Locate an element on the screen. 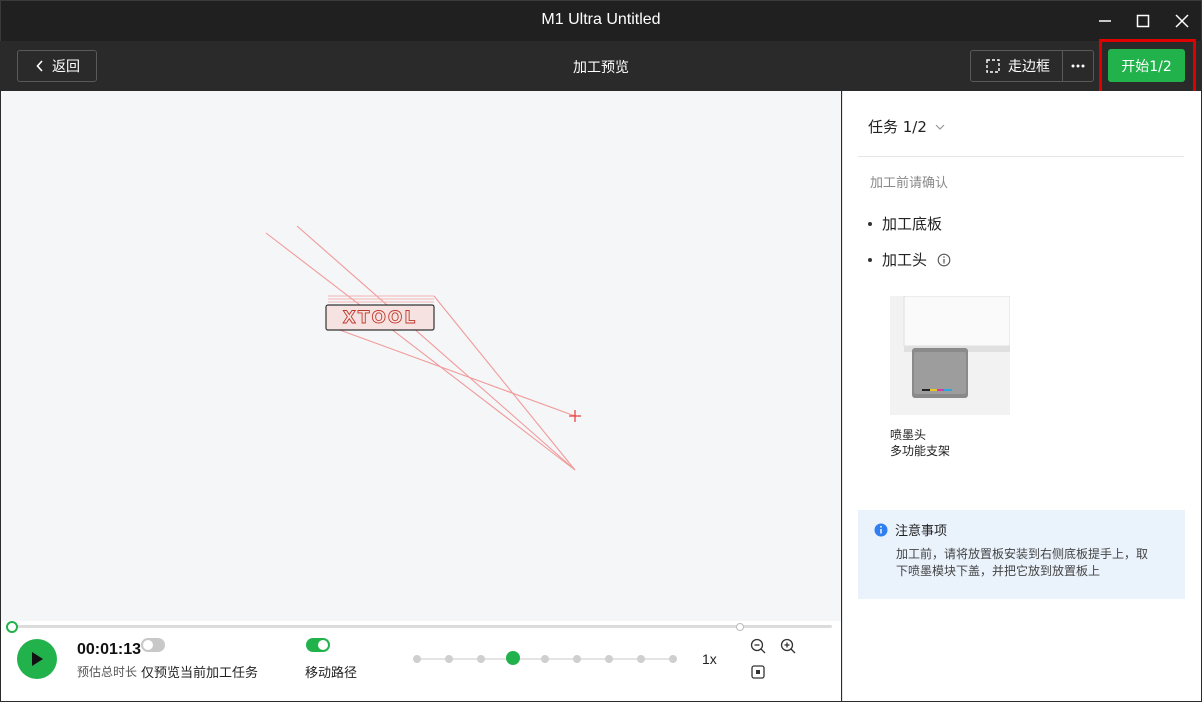  progress-track is located at coordinates (421, 626).